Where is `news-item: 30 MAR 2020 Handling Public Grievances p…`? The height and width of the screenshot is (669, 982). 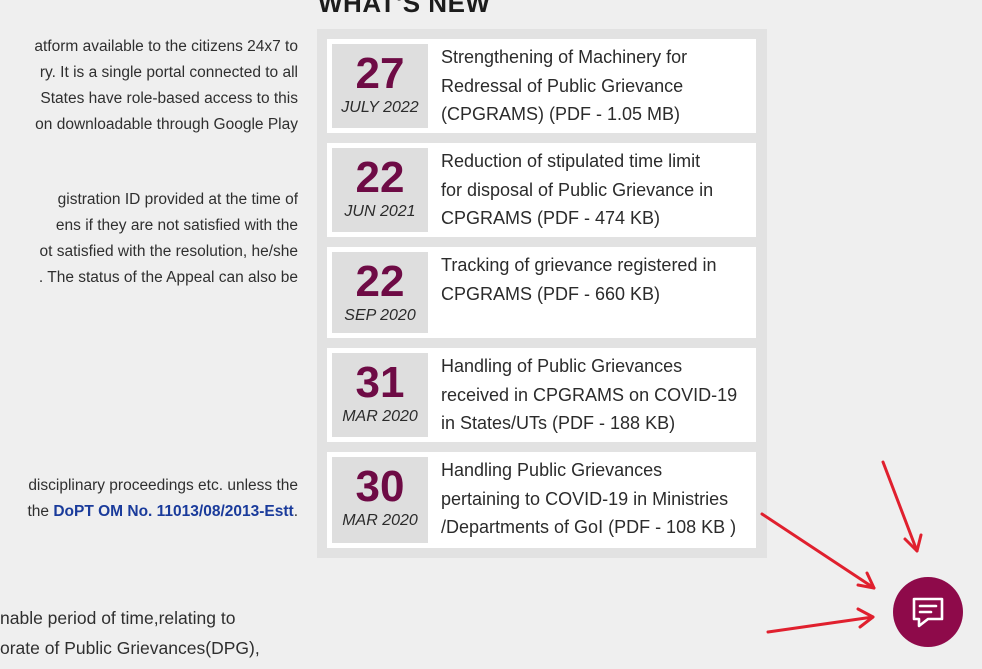 news-item: 30 MAR 2020 Handling Public Grievances p… is located at coordinates (541, 500).